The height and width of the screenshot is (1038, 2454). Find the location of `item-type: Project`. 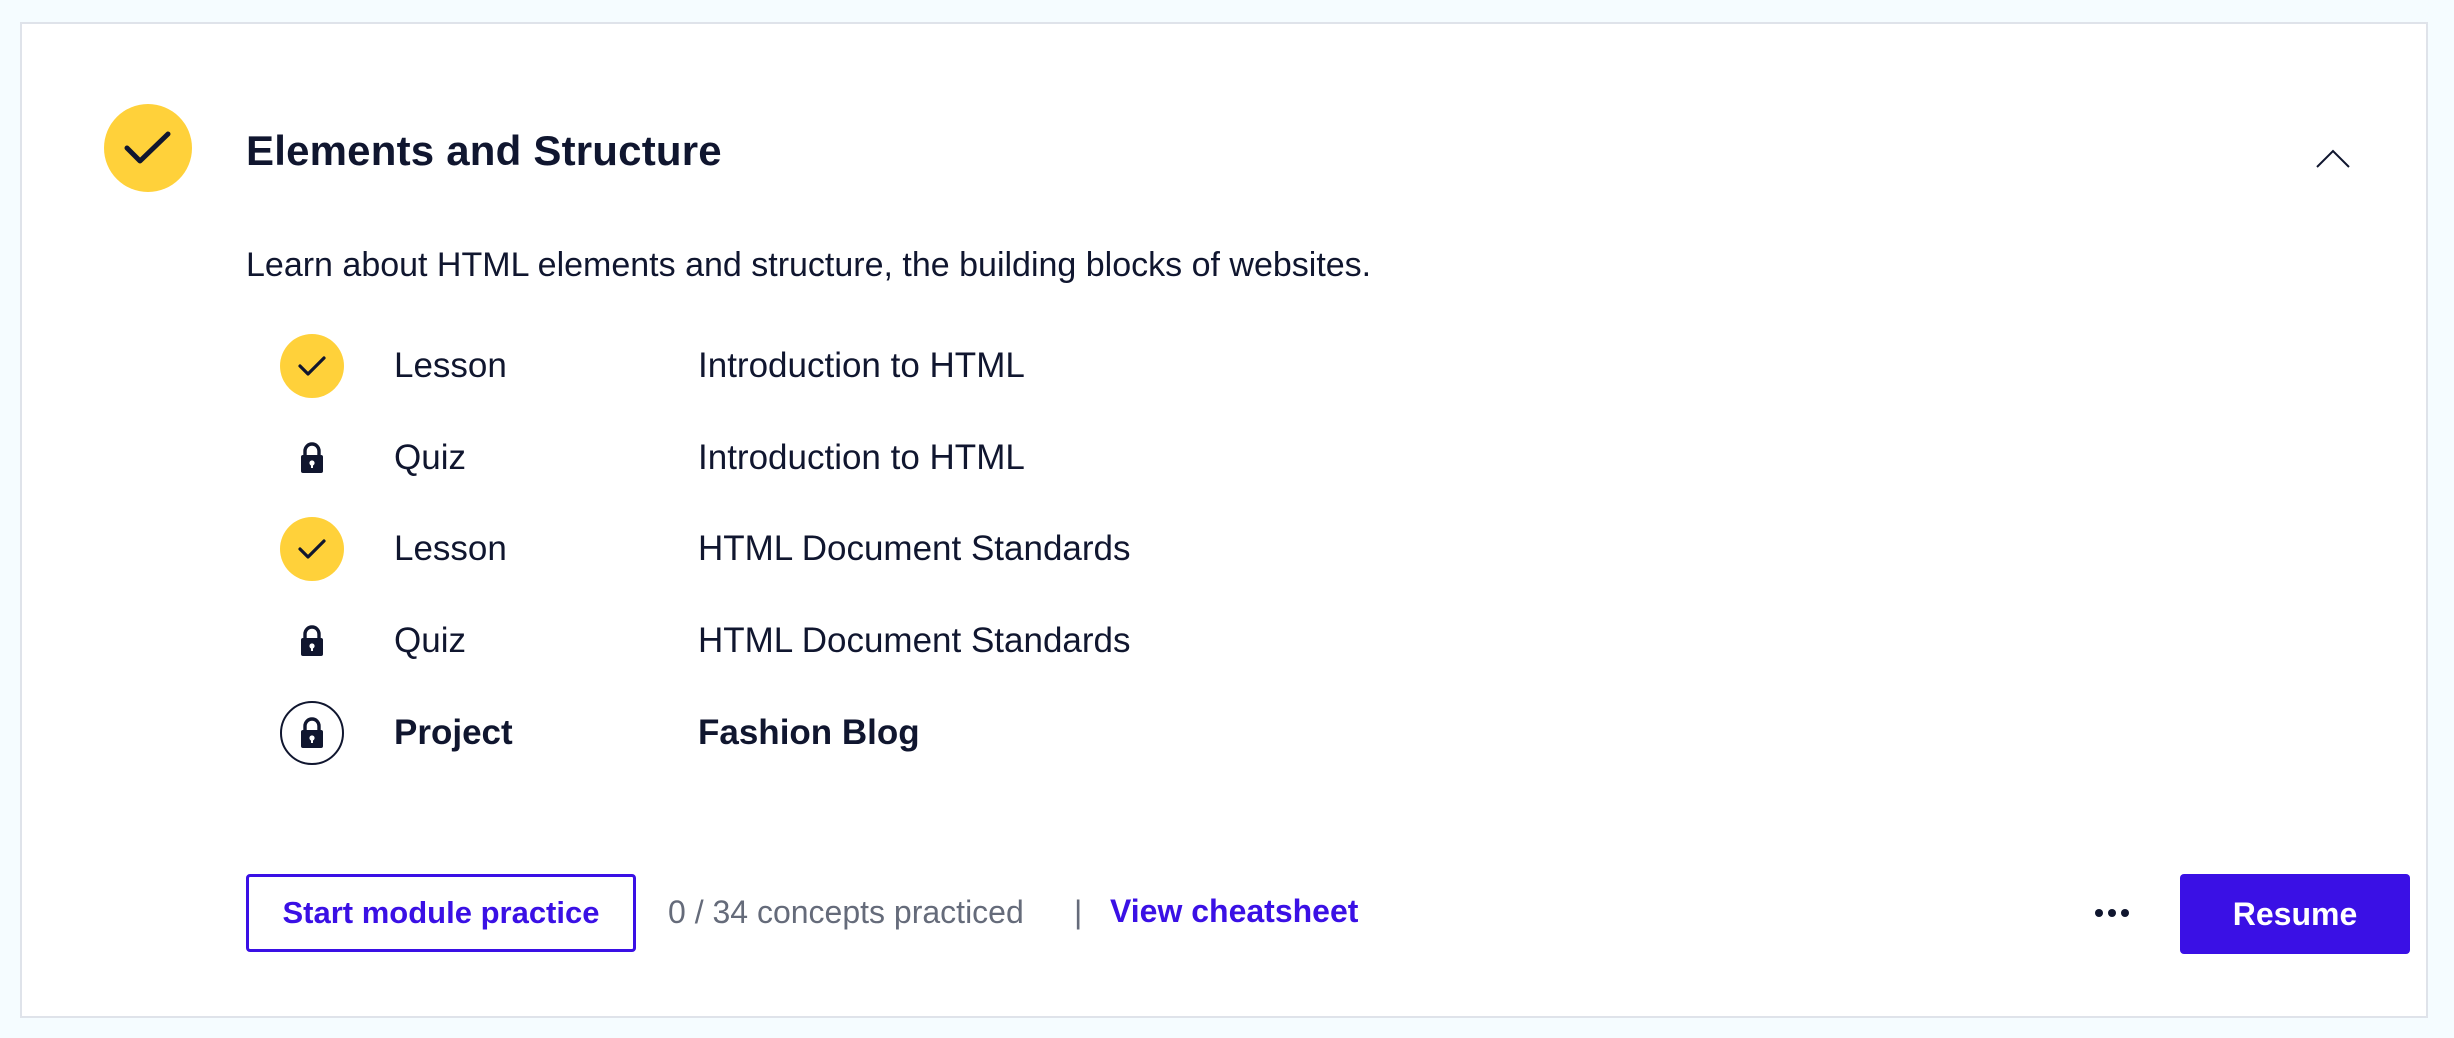

item-type: Project is located at coordinates (453, 732).